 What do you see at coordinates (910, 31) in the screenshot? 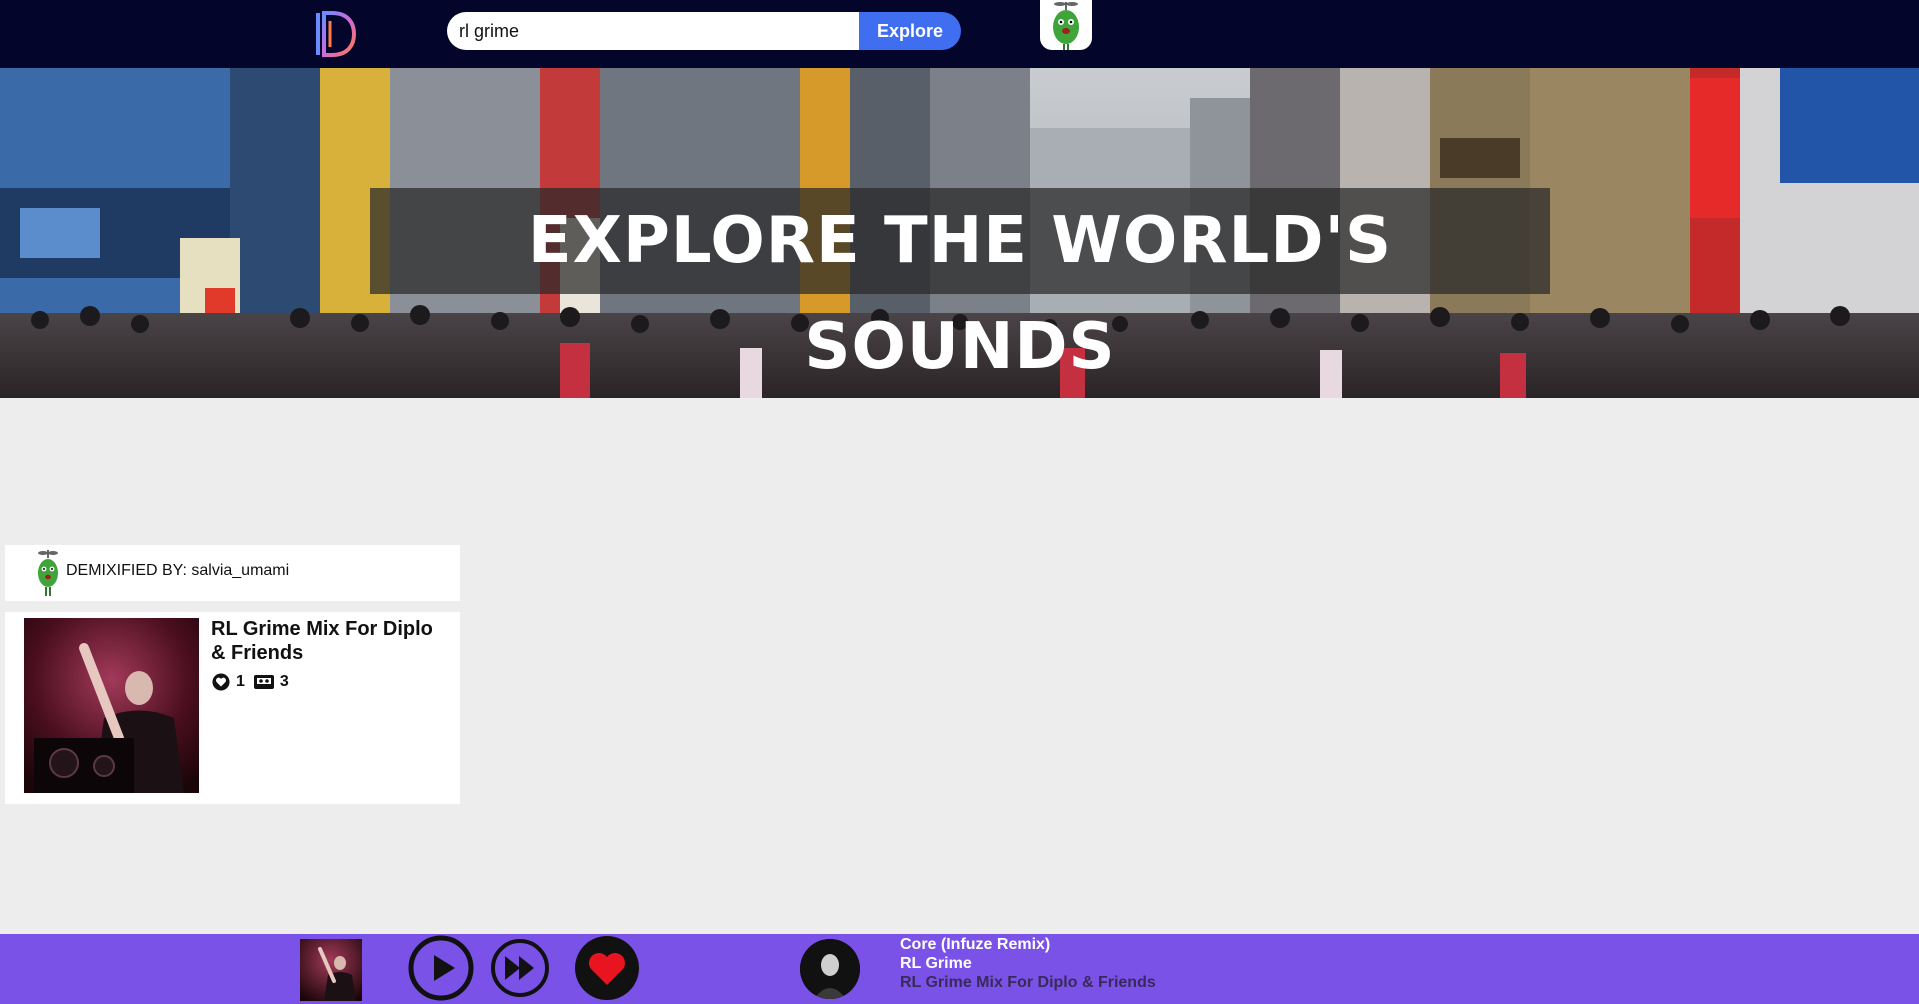
I see `explore-button: Explore` at bounding box center [910, 31].